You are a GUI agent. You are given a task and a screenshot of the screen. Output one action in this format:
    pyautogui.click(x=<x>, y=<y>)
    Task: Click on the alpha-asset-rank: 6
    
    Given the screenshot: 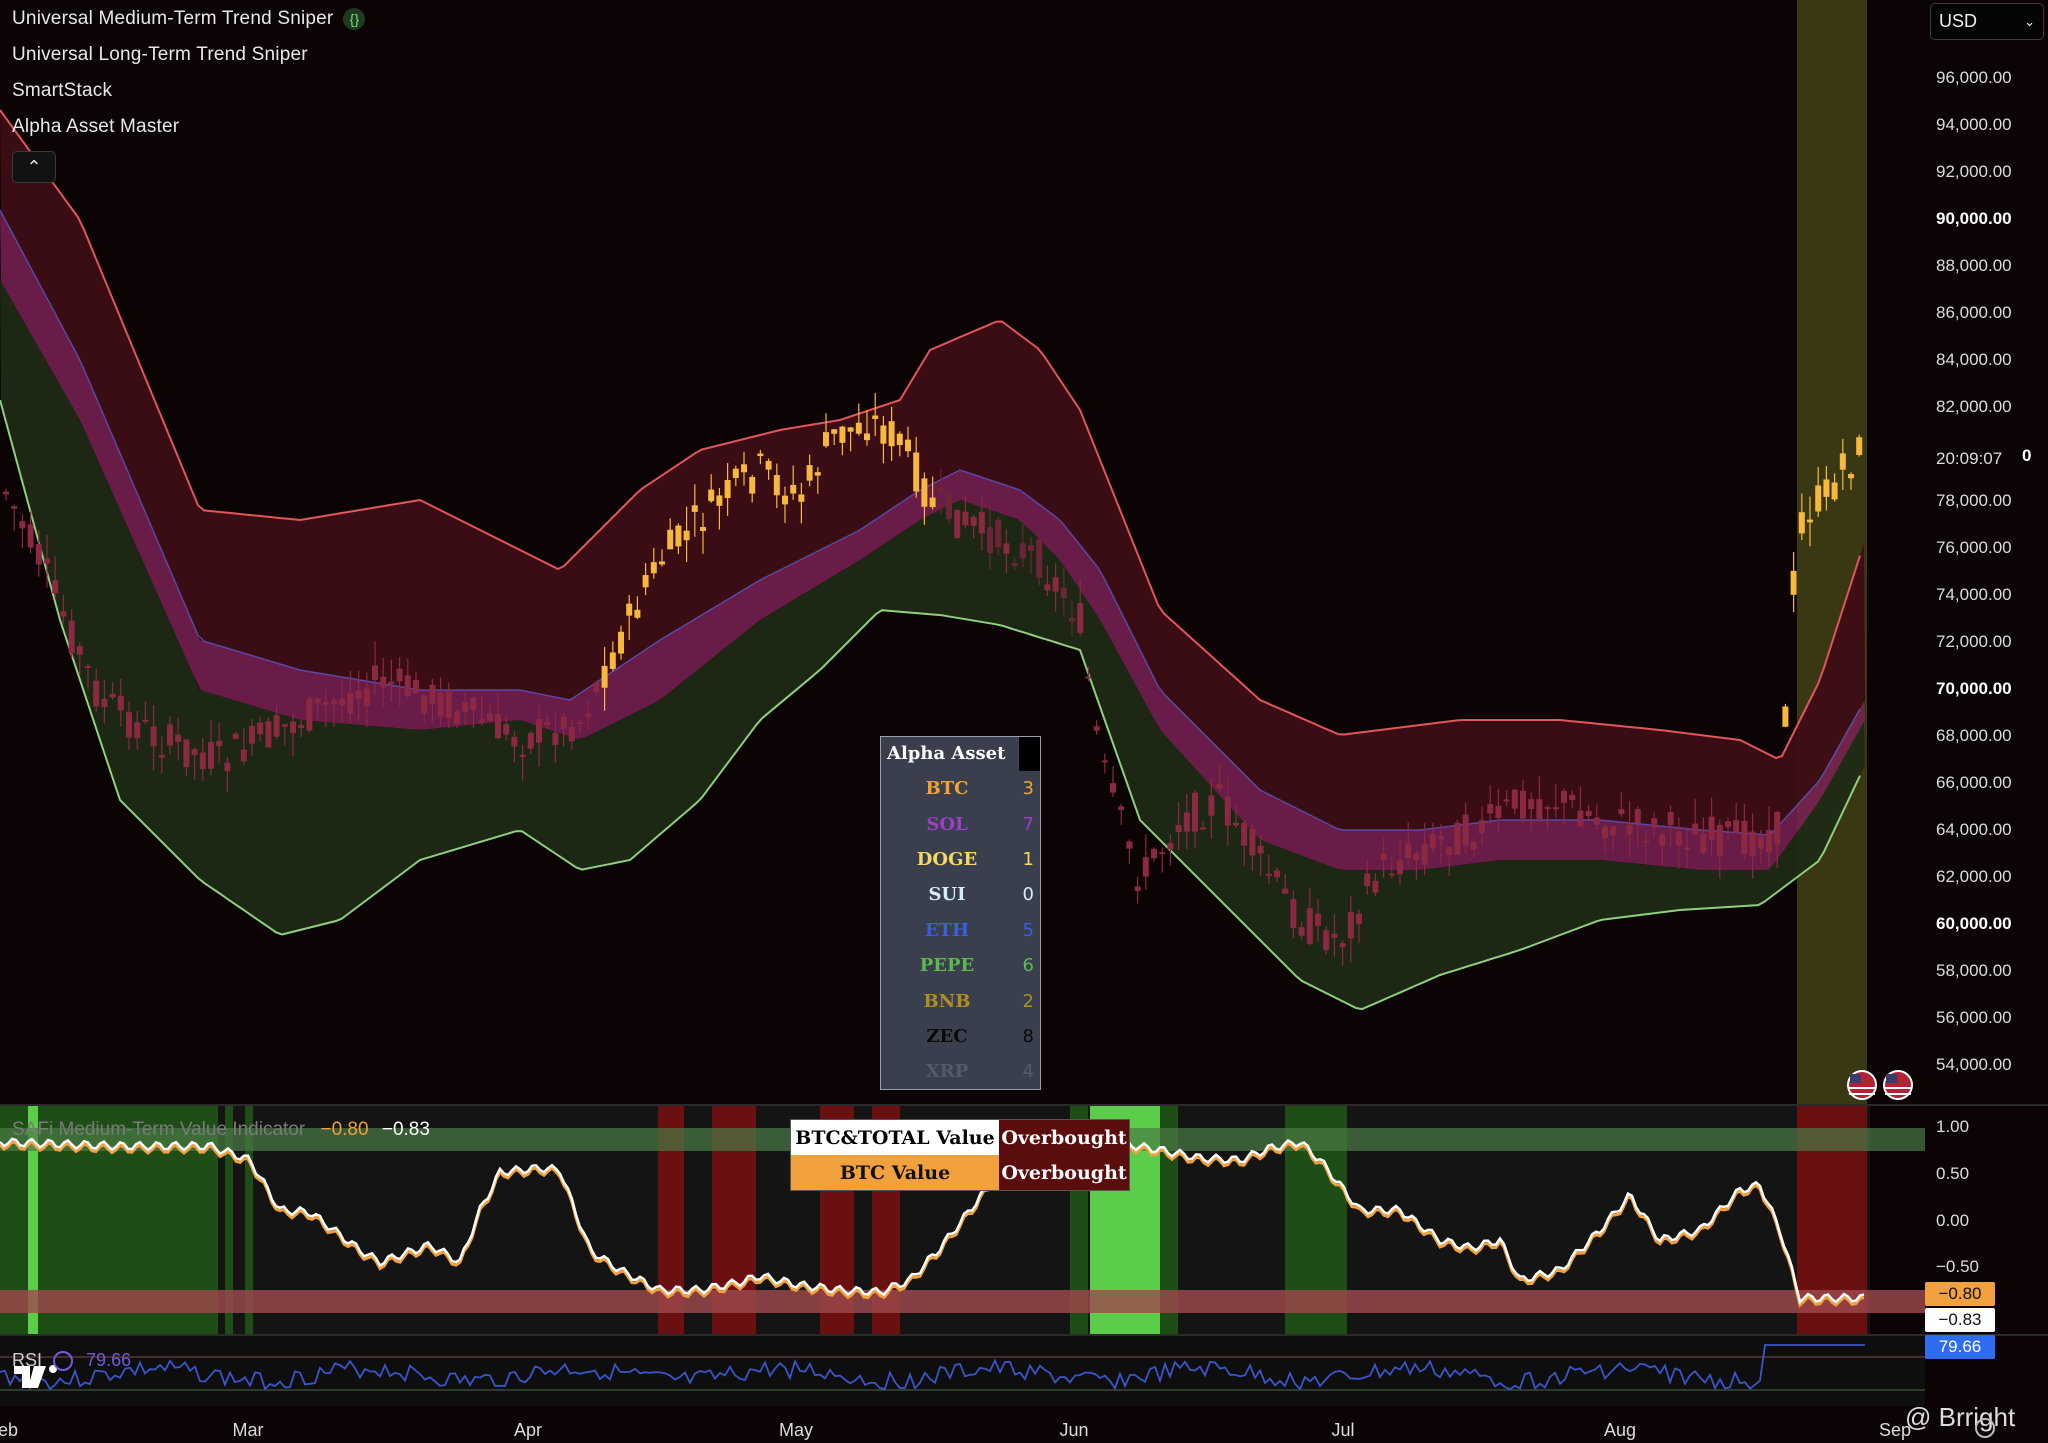 What is the action you would take?
    pyautogui.click(x=1028, y=966)
    